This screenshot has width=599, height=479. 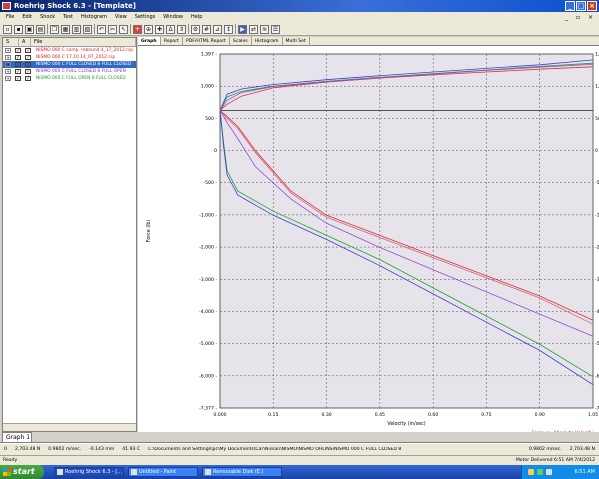 I want to click on file-row: + ✓ ✓ NISMO 000 C FULL CLOSED 8 FULL CLOSED, so click(x=69, y=64).